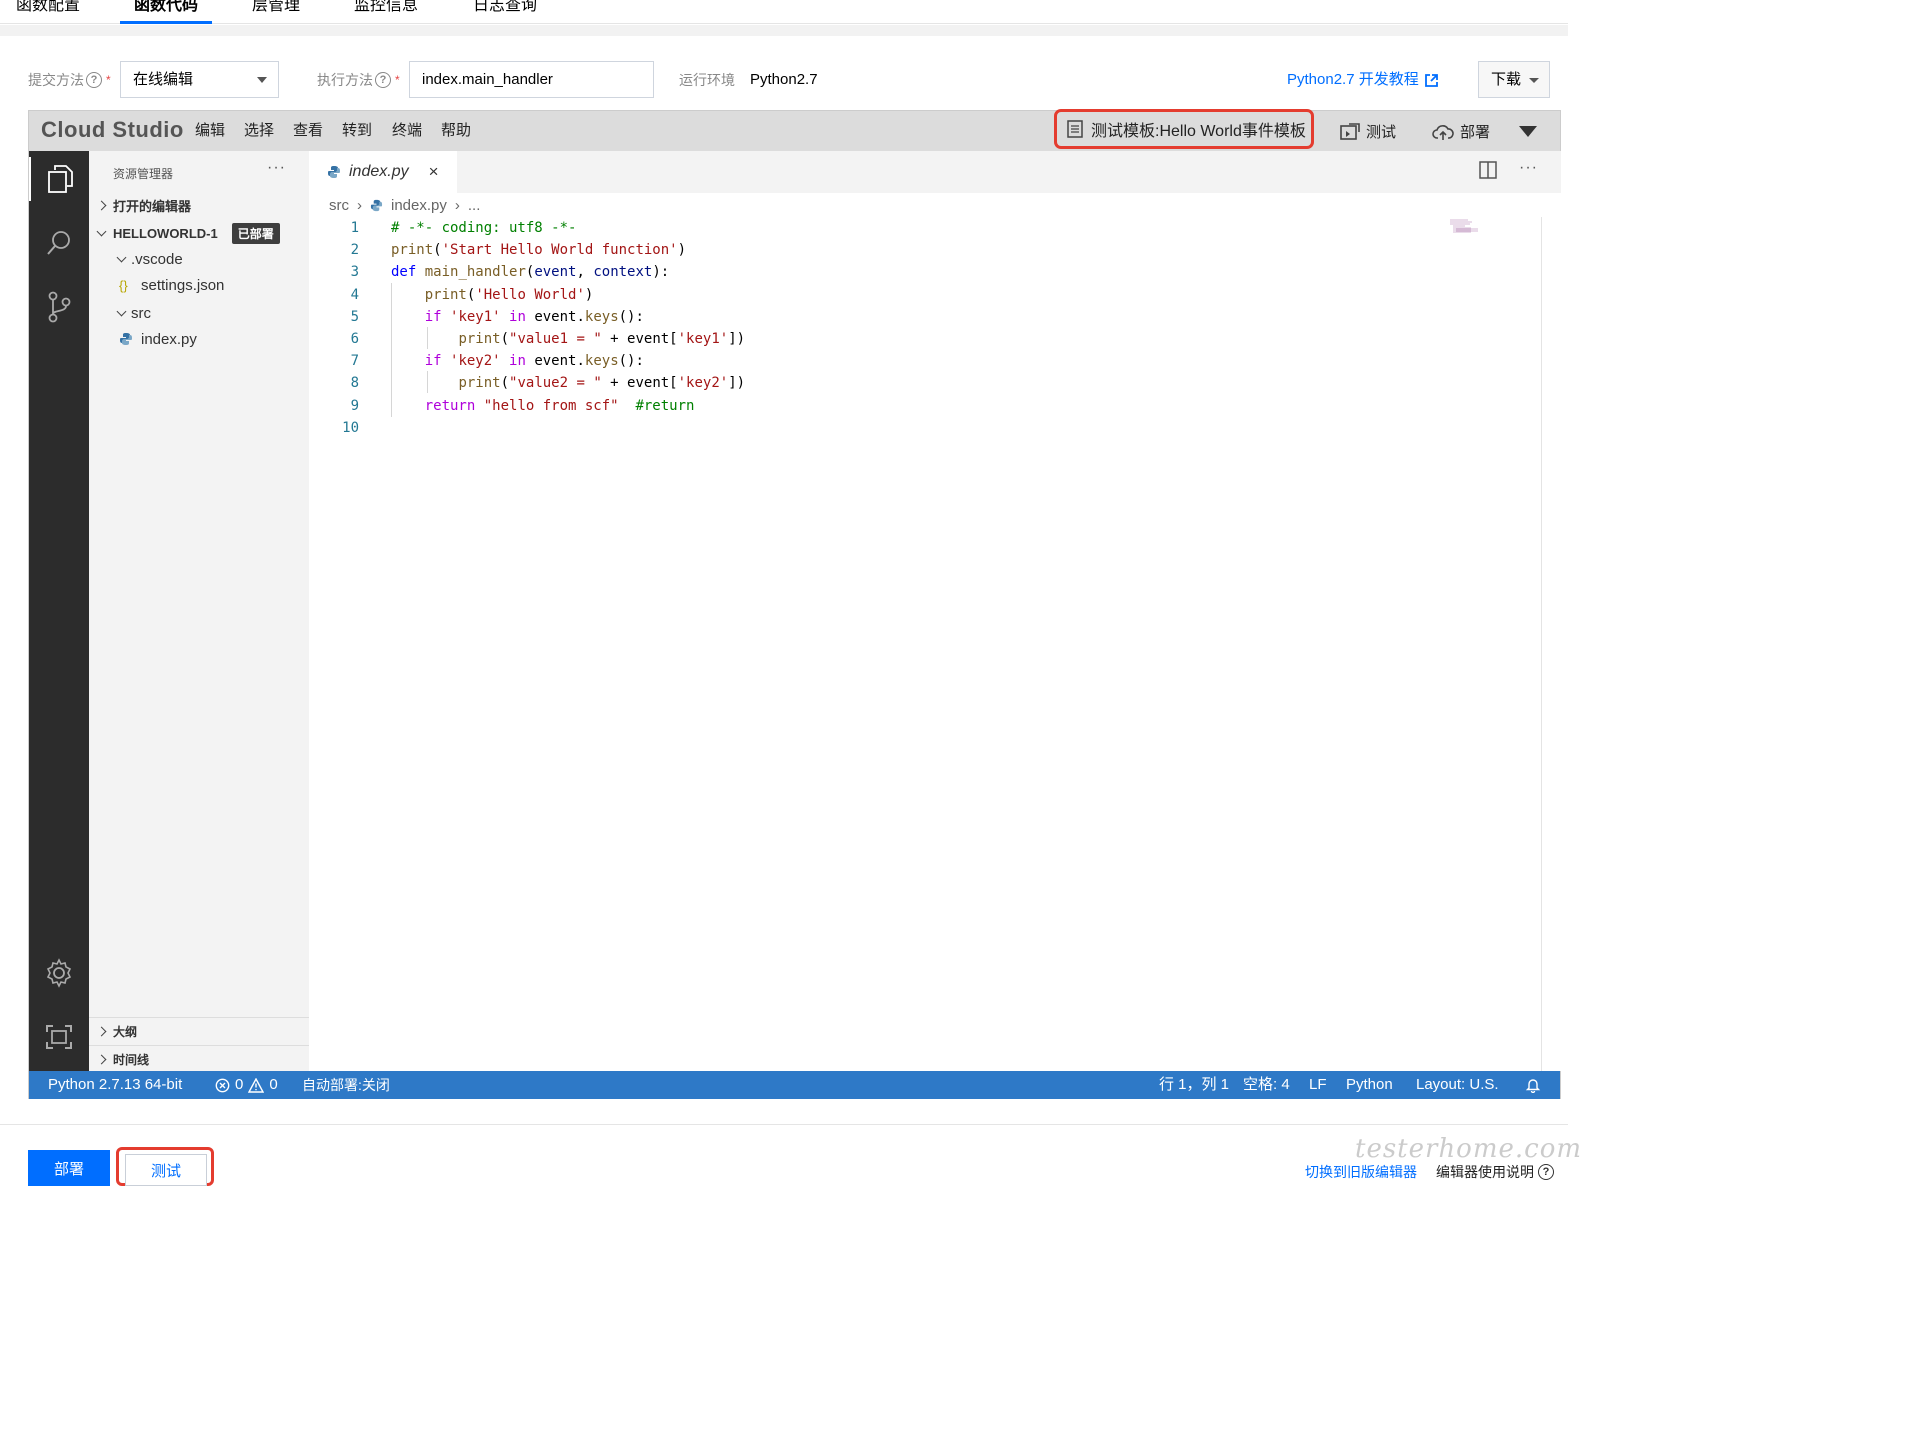 The height and width of the screenshot is (1442, 1908). What do you see at coordinates (346, 1085) in the screenshot?
I see `auto-deploy-status: 自动部署:关闭` at bounding box center [346, 1085].